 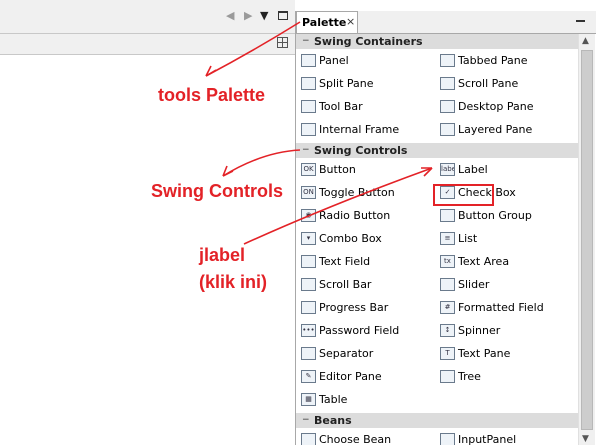 What do you see at coordinates (308, 60) in the screenshot?
I see `panel-icon` at bounding box center [308, 60].